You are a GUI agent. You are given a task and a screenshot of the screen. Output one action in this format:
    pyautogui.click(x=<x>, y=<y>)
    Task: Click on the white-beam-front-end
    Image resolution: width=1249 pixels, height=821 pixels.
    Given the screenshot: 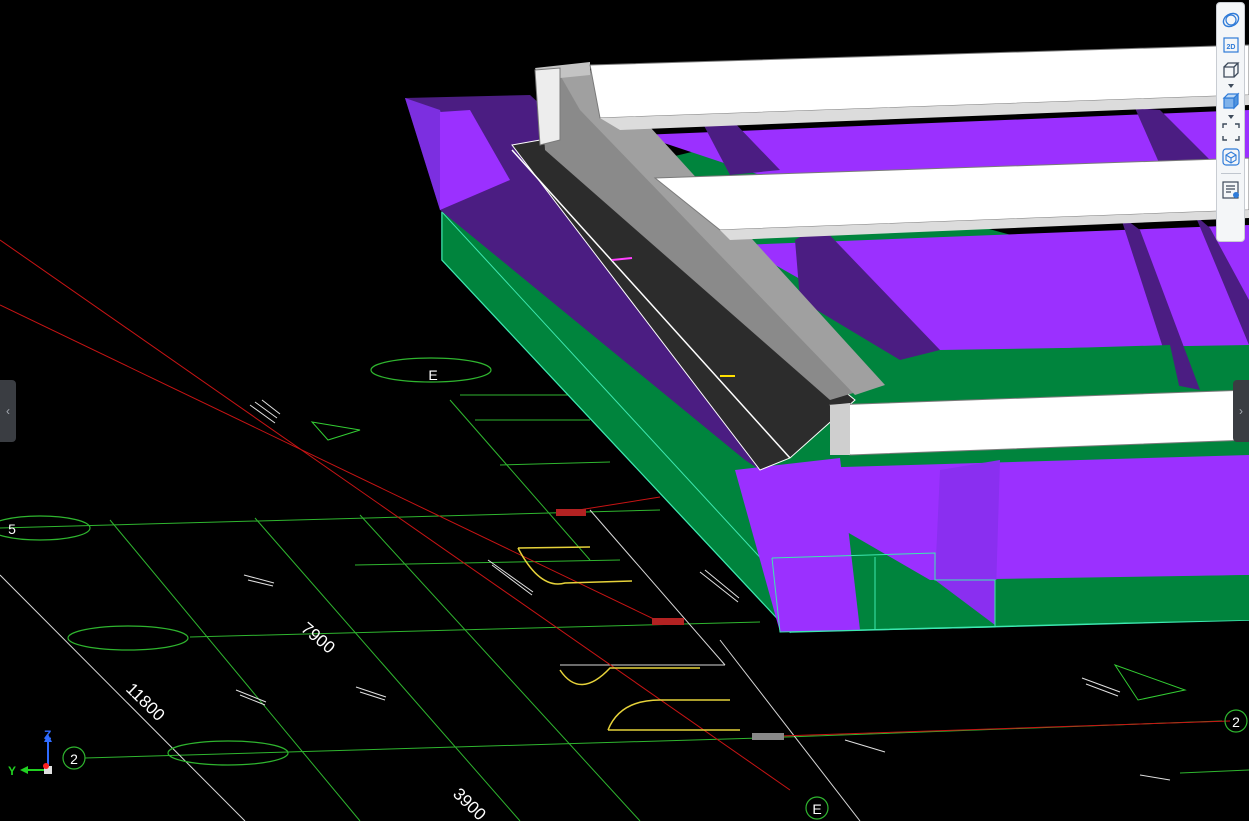 What is the action you would take?
    pyautogui.click(x=840, y=429)
    